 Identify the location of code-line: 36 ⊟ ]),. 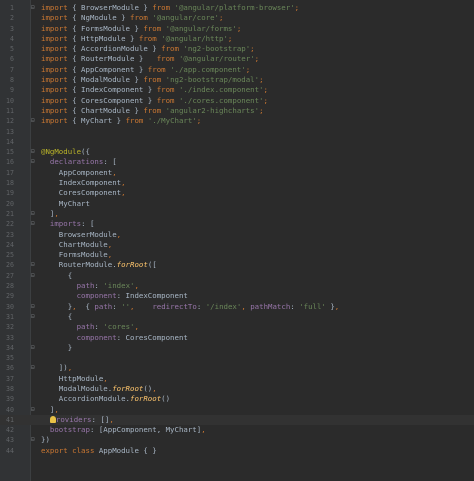
(237, 368).